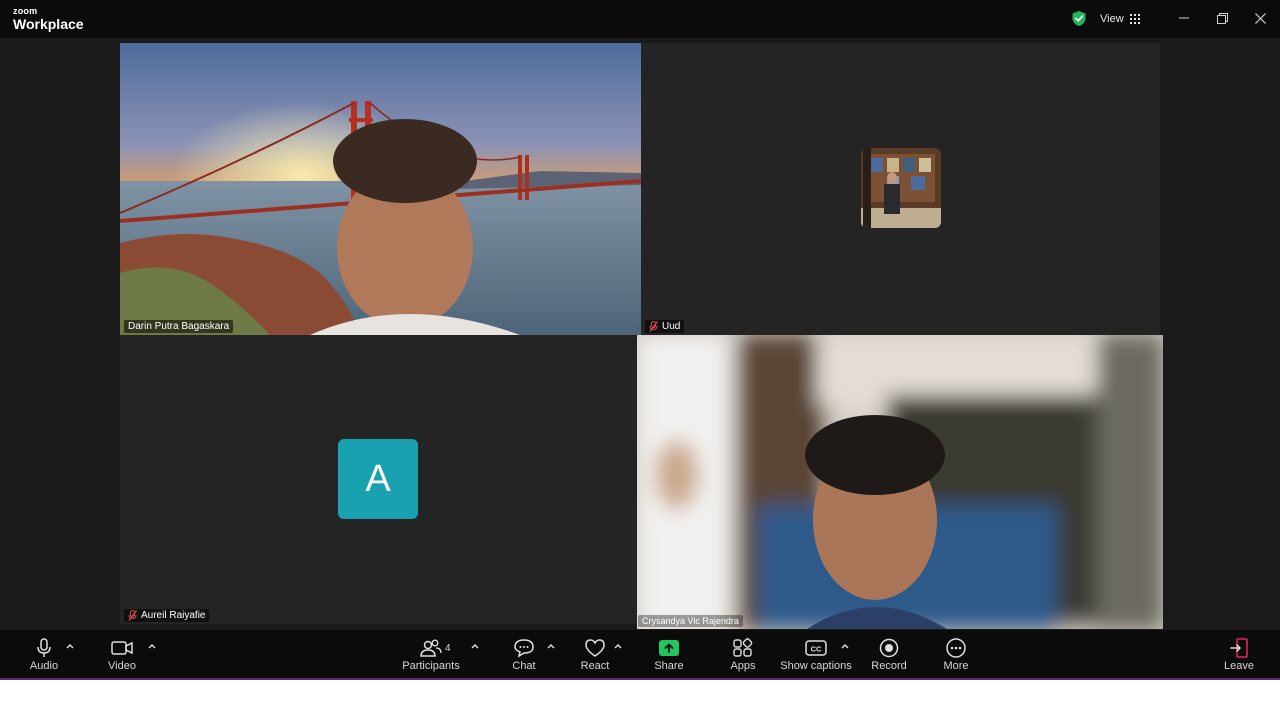 Image resolution: width=1280 pixels, height=720 pixels. Describe the element at coordinates (889, 648) in the screenshot. I see `record-icon` at that location.